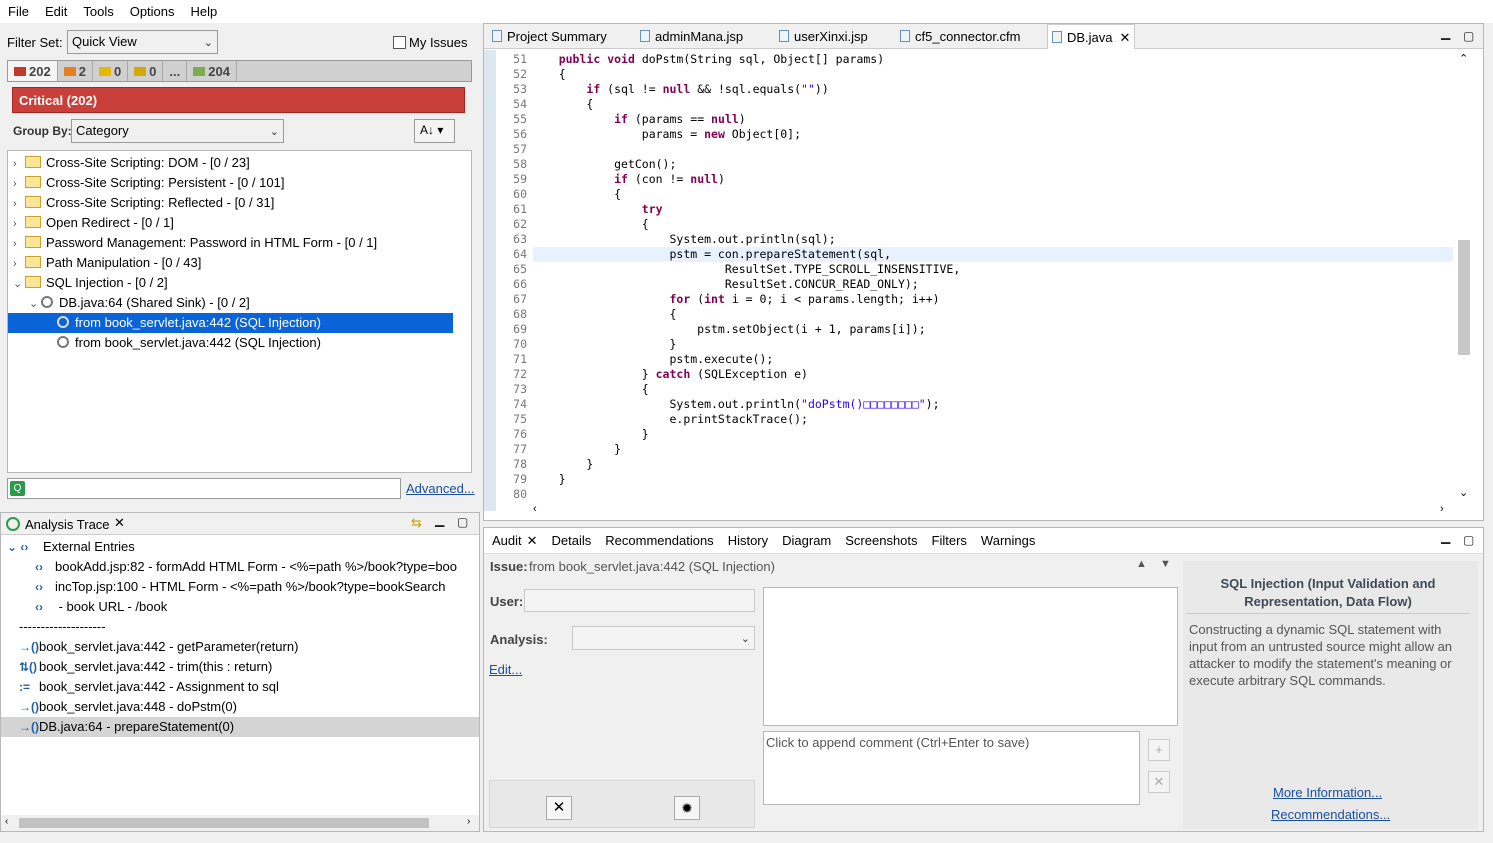 Image resolution: width=1493 pixels, height=843 pixels. I want to click on editor-tab: adminMana.jsp, so click(691, 36).